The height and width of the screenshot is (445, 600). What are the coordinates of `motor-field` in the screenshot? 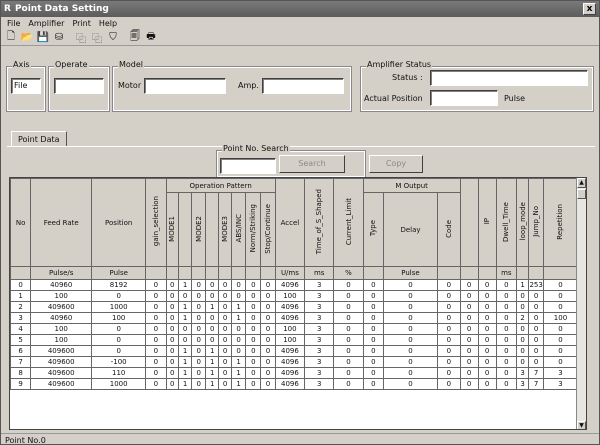 It's located at (185, 86).